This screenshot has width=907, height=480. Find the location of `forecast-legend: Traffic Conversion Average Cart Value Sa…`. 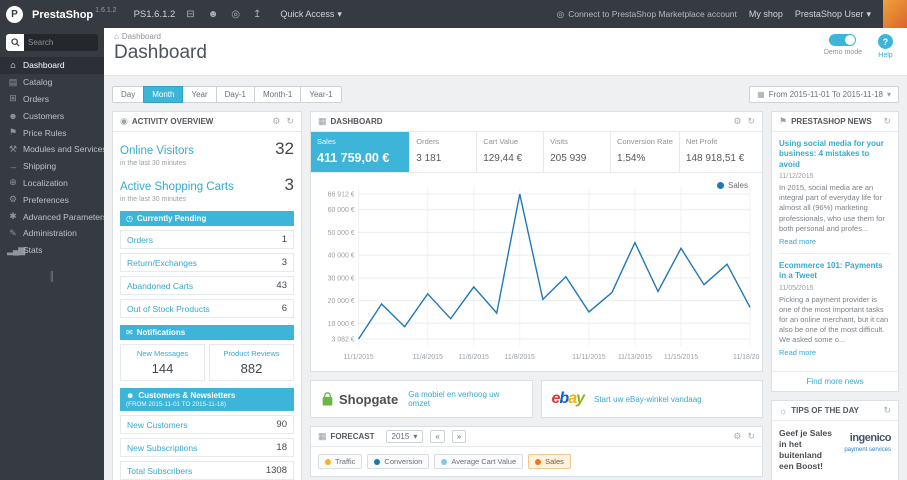

forecast-legend: Traffic Conversion Average Cart Value Sa… is located at coordinates (536, 461).